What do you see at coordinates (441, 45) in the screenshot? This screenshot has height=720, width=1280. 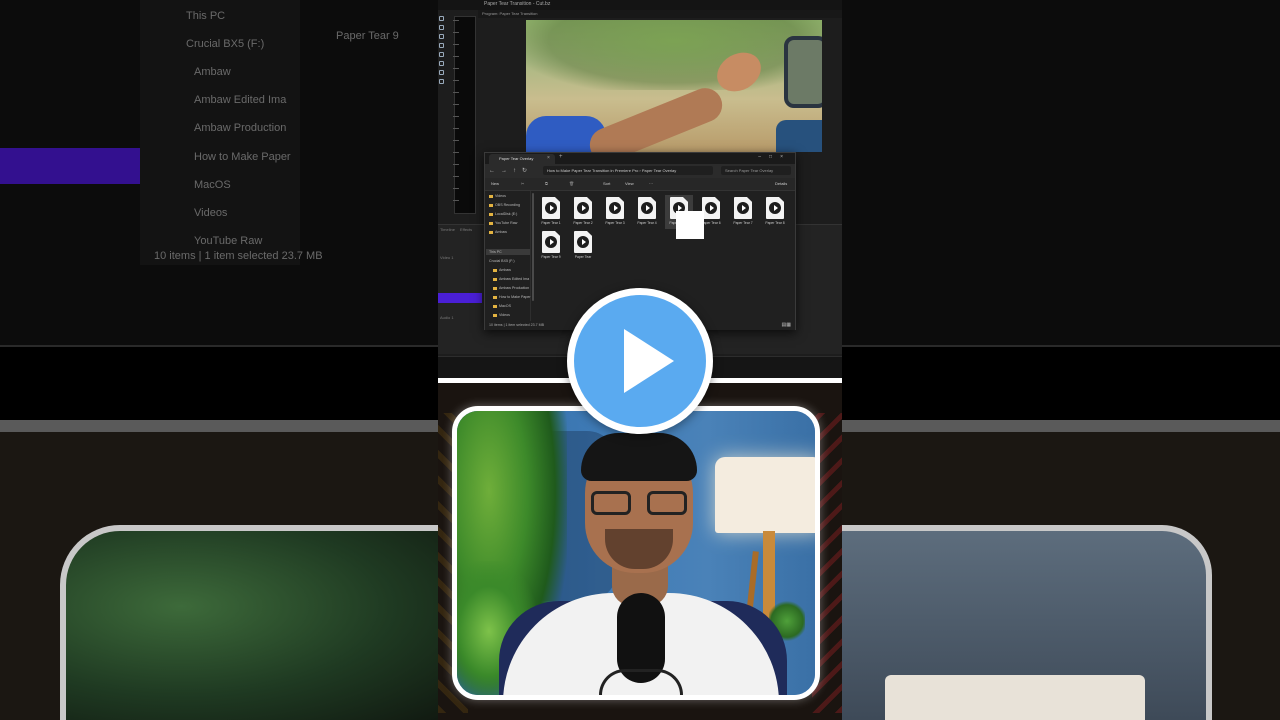 I see `razor-tool-icon` at bounding box center [441, 45].